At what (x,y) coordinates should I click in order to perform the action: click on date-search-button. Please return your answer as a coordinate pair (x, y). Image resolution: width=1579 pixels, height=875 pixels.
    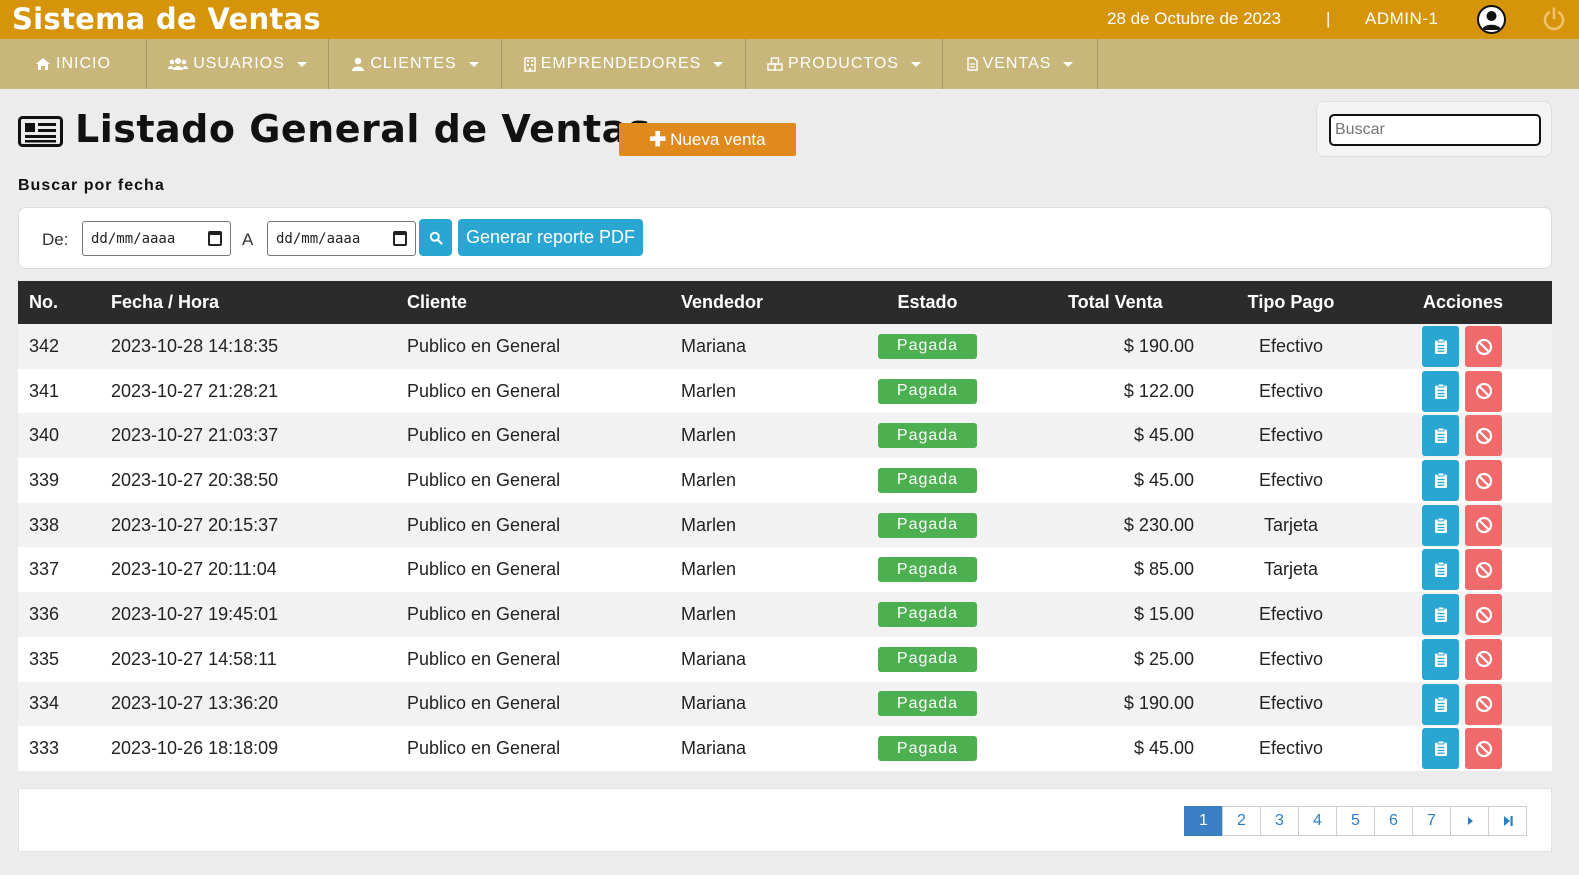
    Looking at the image, I should click on (435, 237).